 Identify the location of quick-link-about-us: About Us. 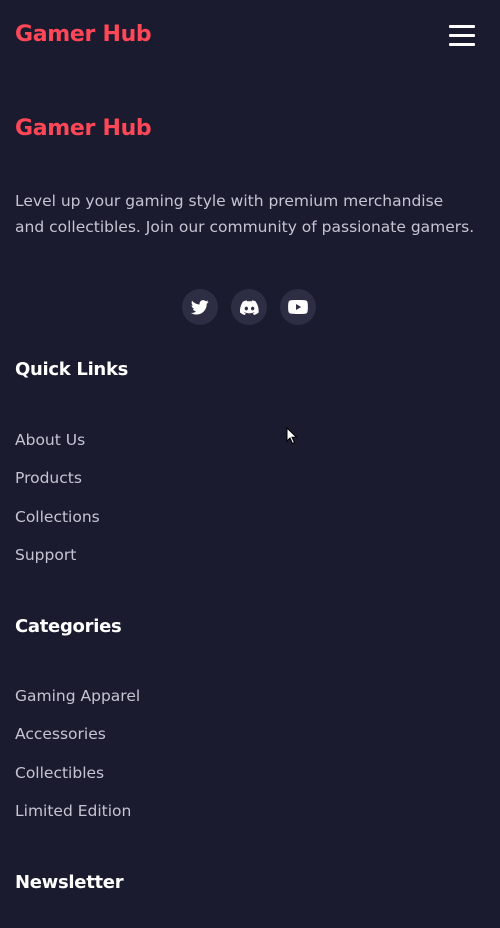
(57, 447).